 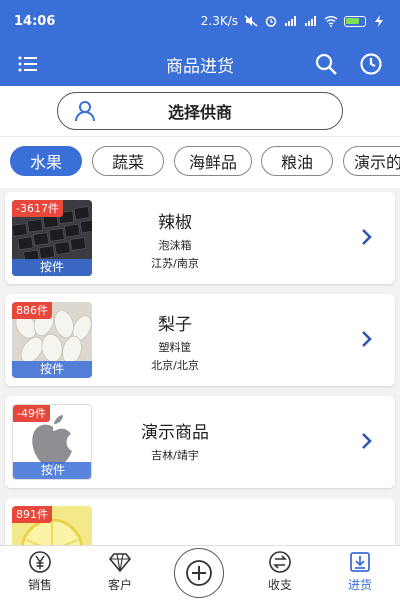 I want to click on diamond-icon, so click(x=120, y=563).